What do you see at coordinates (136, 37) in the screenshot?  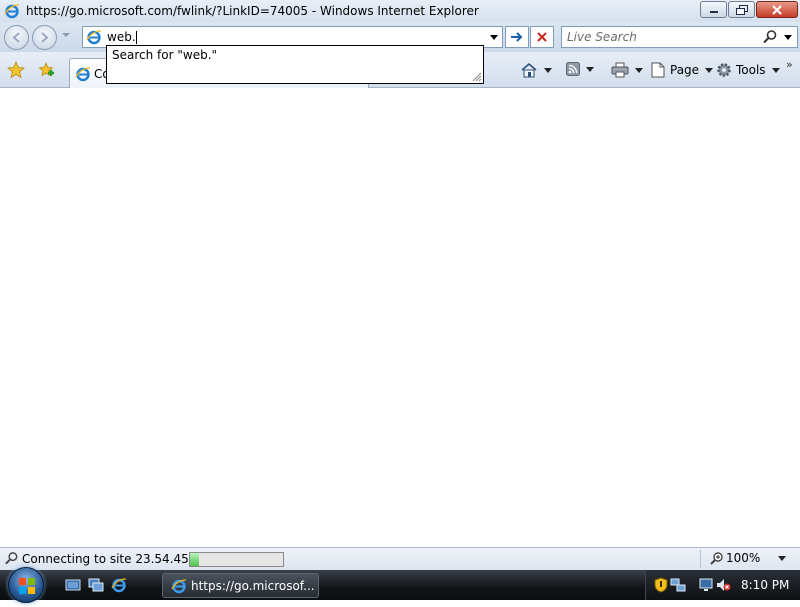 I see `text-caret` at bounding box center [136, 37].